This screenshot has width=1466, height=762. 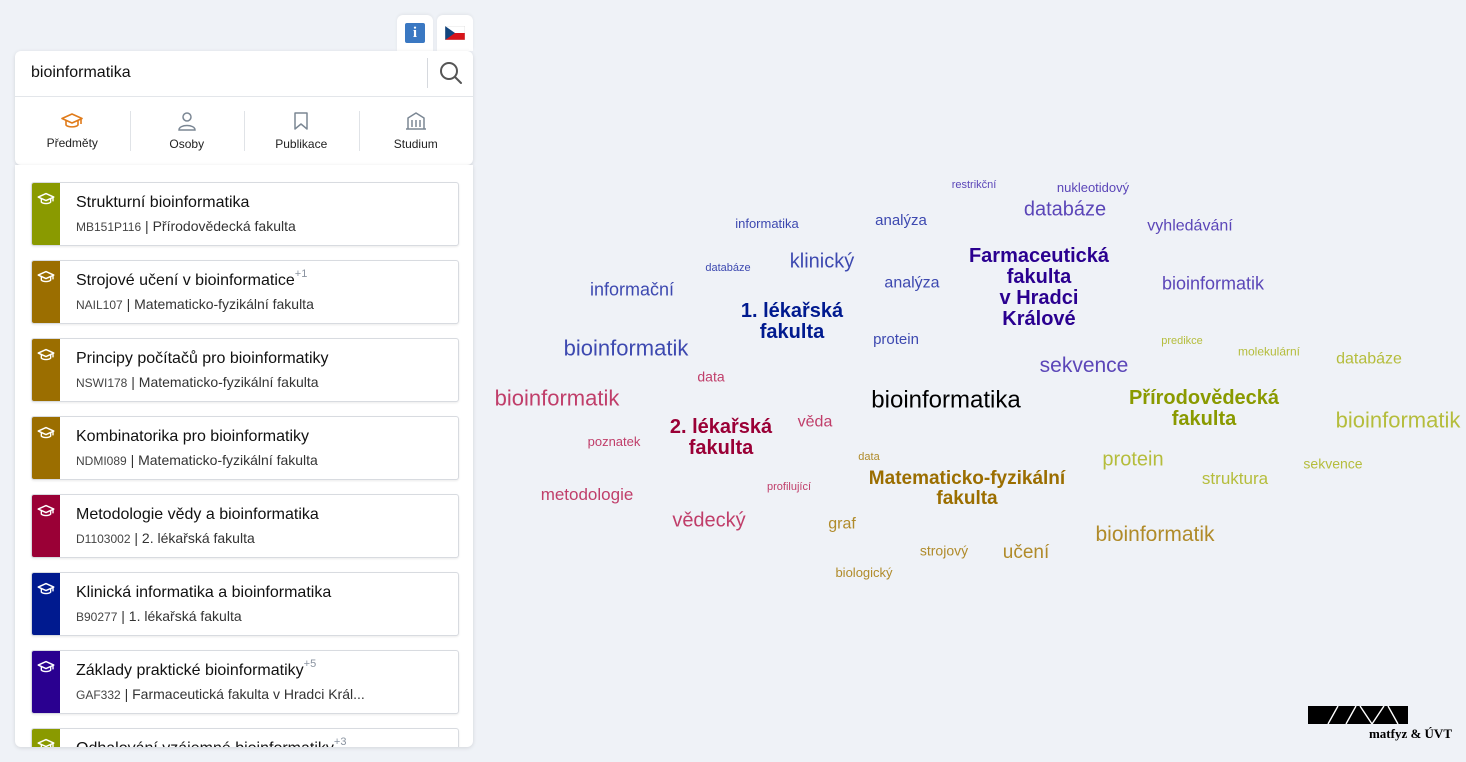 I want to click on result-faculty: 1. lékařská fakulta, so click(x=185, y=616).